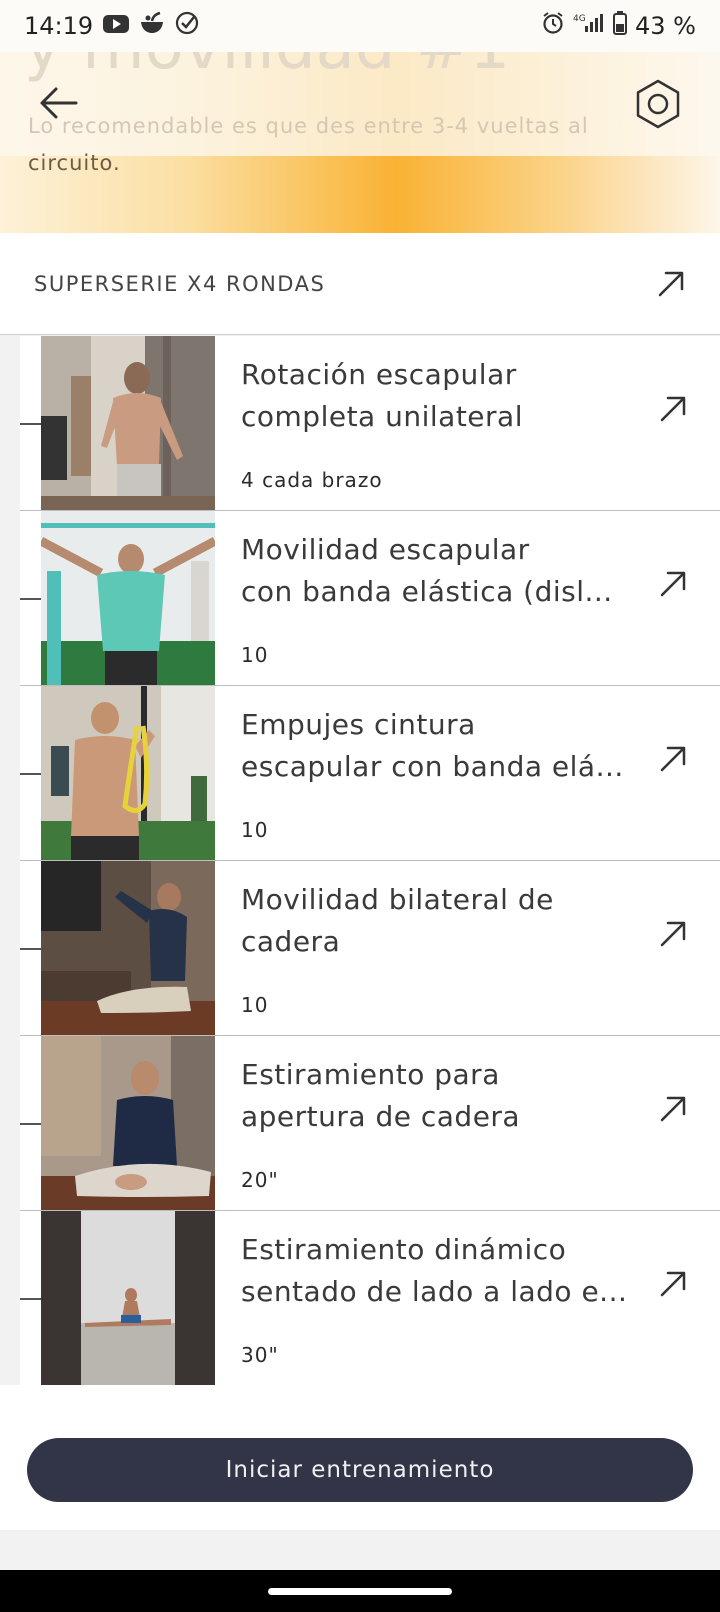 This screenshot has height=1612, width=720. Describe the element at coordinates (267, 68) in the screenshot. I see `workout-title: y movilidad #1` at that location.